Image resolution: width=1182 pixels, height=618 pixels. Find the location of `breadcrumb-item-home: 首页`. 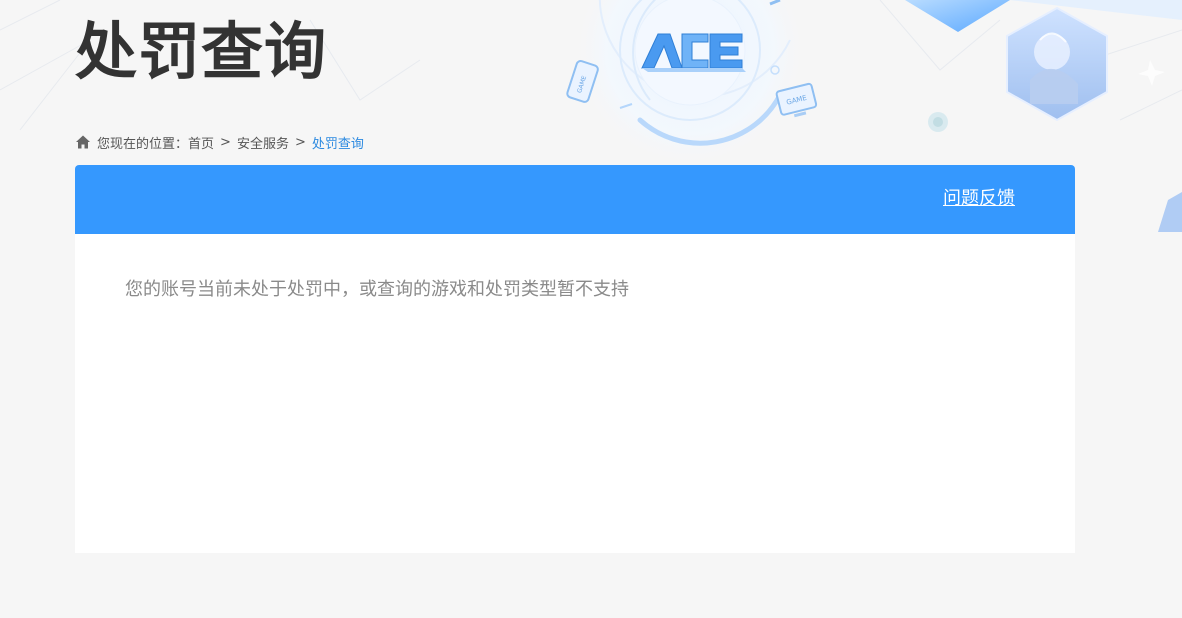

breadcrumb-item-home: 首页 is located at coordinates (201, 142).